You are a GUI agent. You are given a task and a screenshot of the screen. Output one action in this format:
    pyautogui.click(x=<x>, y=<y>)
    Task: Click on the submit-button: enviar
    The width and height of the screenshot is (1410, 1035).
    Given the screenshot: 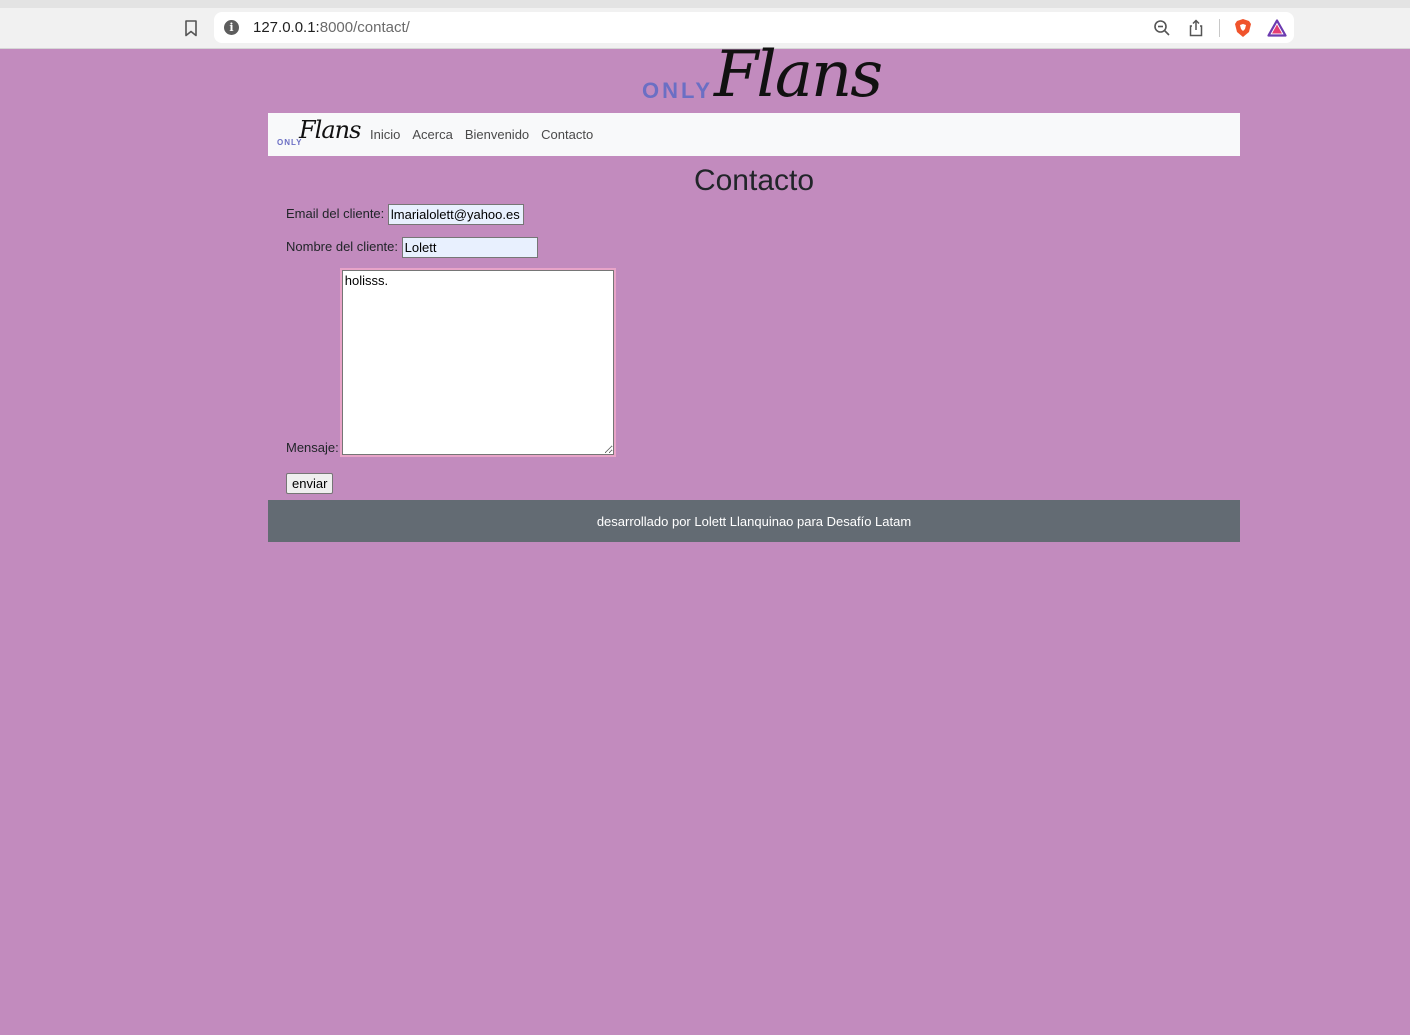 What is the action you would take?
    pyautogui.click(x=310, y=483)
    